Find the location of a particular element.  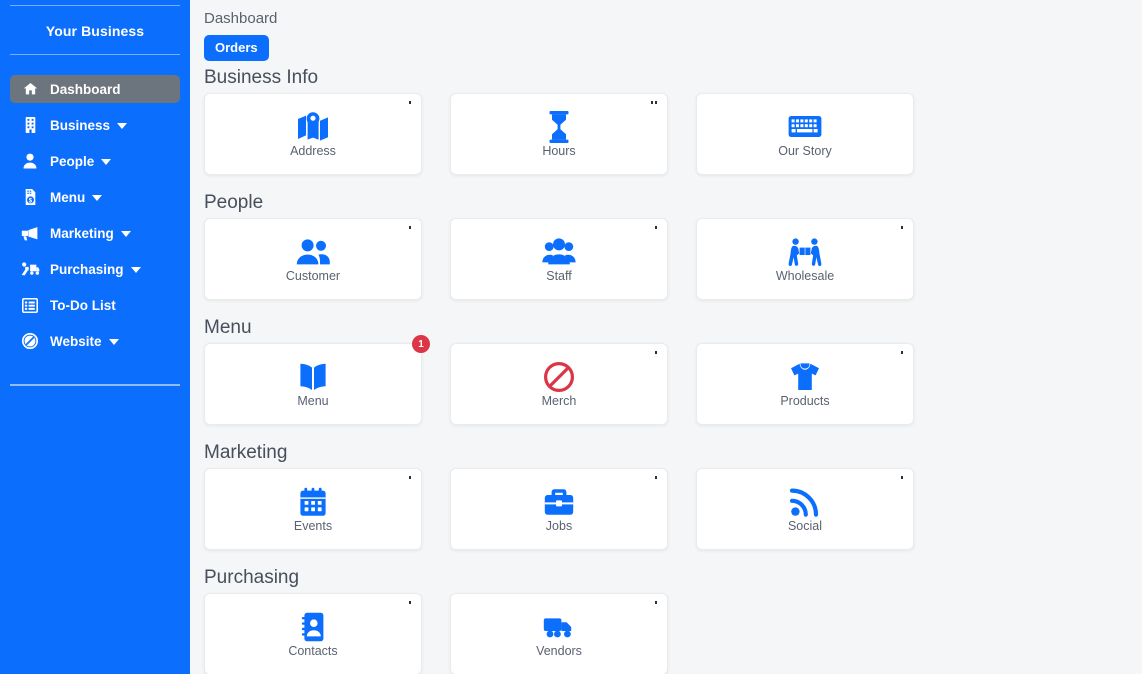

keyboard-icon is located at coordinates (805, 127).